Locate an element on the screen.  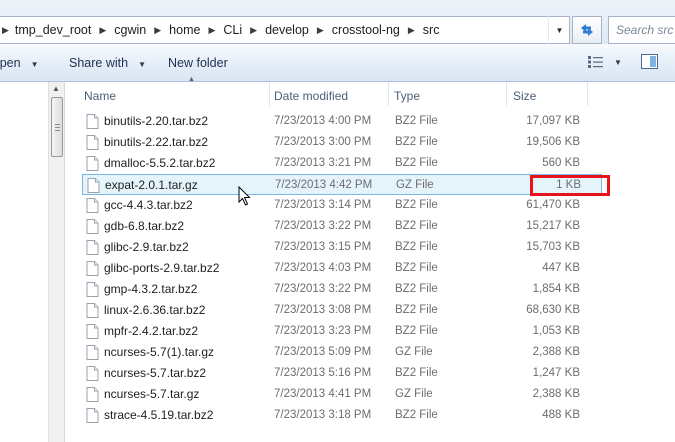
breadcrumb-develop: develop is located at coordinates (287, 30).